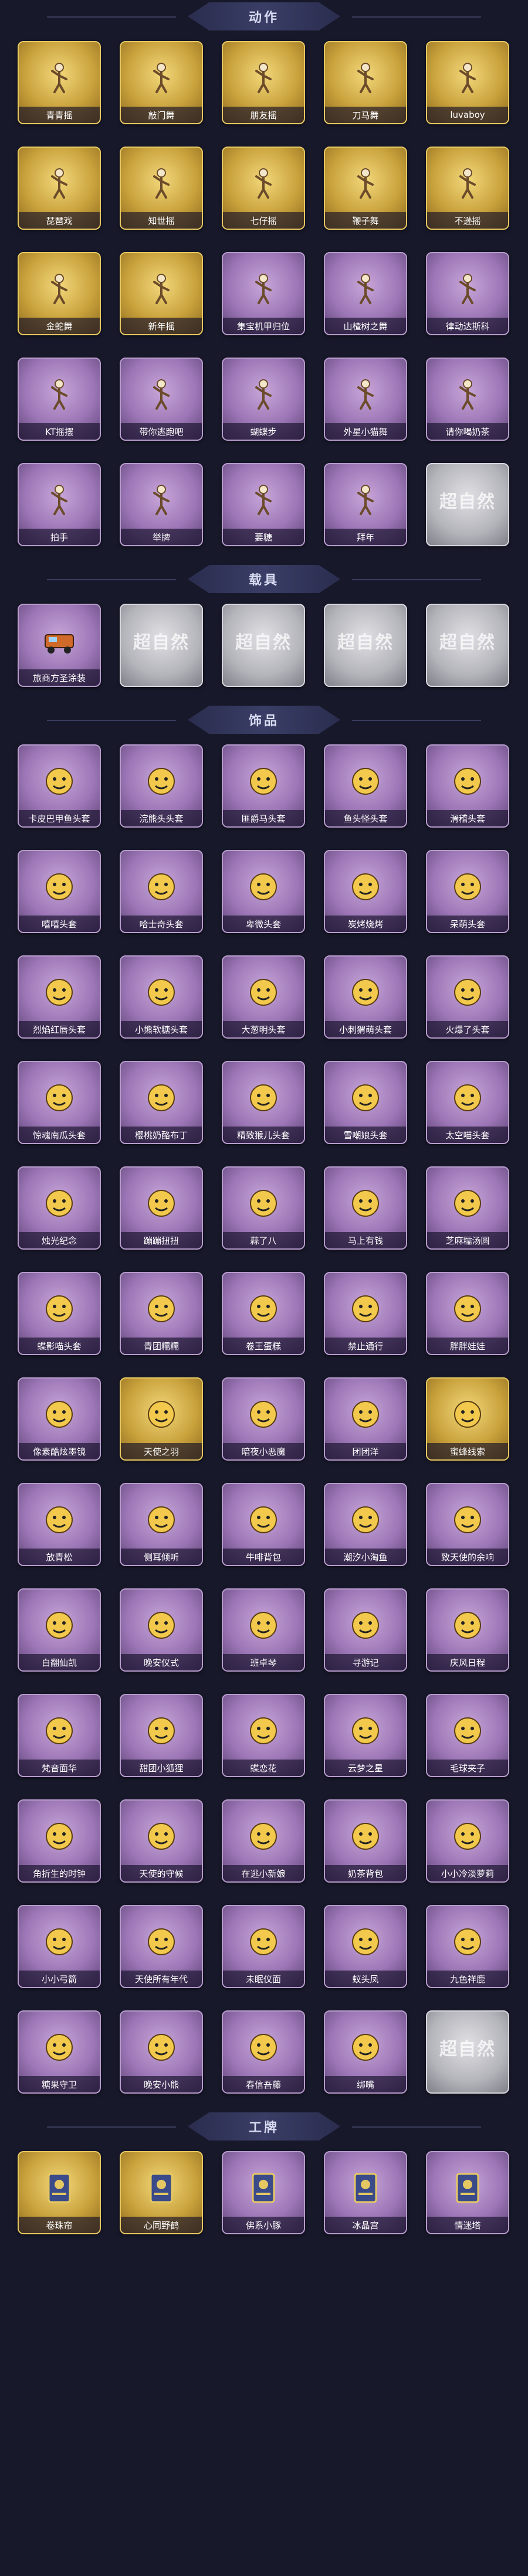  Describe the element at coordinates (467, 1524) in the screenshot. I see `item-tile: 致天使的余响` at that location.